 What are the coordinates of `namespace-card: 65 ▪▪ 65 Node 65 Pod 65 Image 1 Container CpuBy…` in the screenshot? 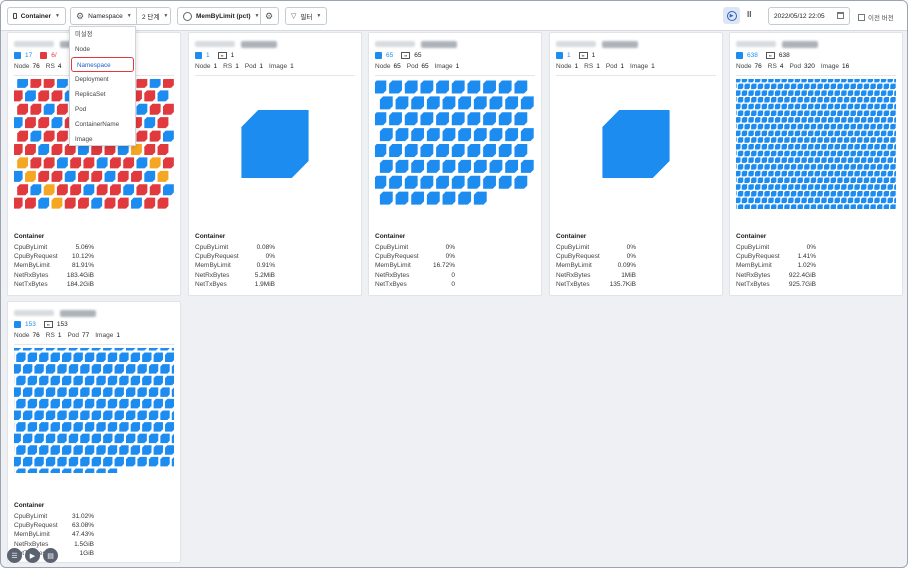 It's located at (455, 164).